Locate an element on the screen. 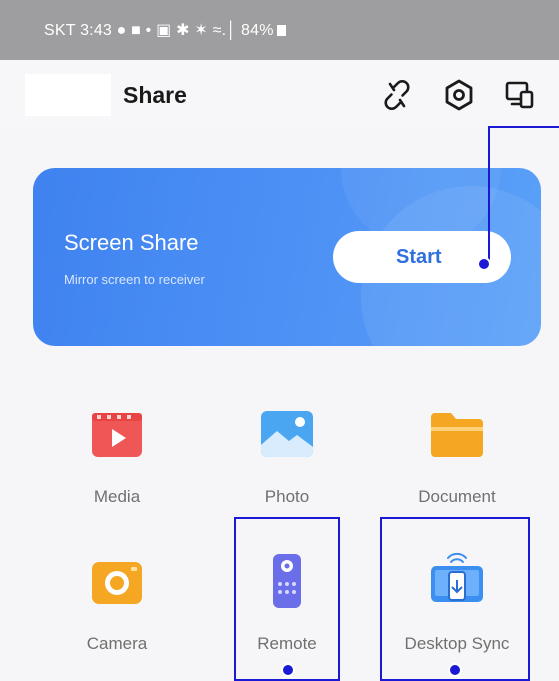  start-button-label: Start is located at coordinates (419, 257).